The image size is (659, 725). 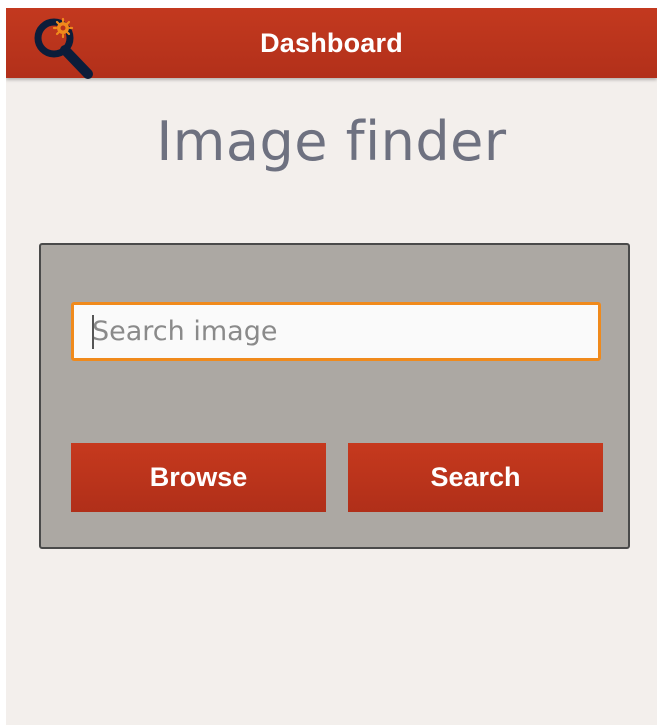 What do you see at coordinates (93, 332) in the screenshot?
I see `text-cursor` at bounding box center [93, 332].